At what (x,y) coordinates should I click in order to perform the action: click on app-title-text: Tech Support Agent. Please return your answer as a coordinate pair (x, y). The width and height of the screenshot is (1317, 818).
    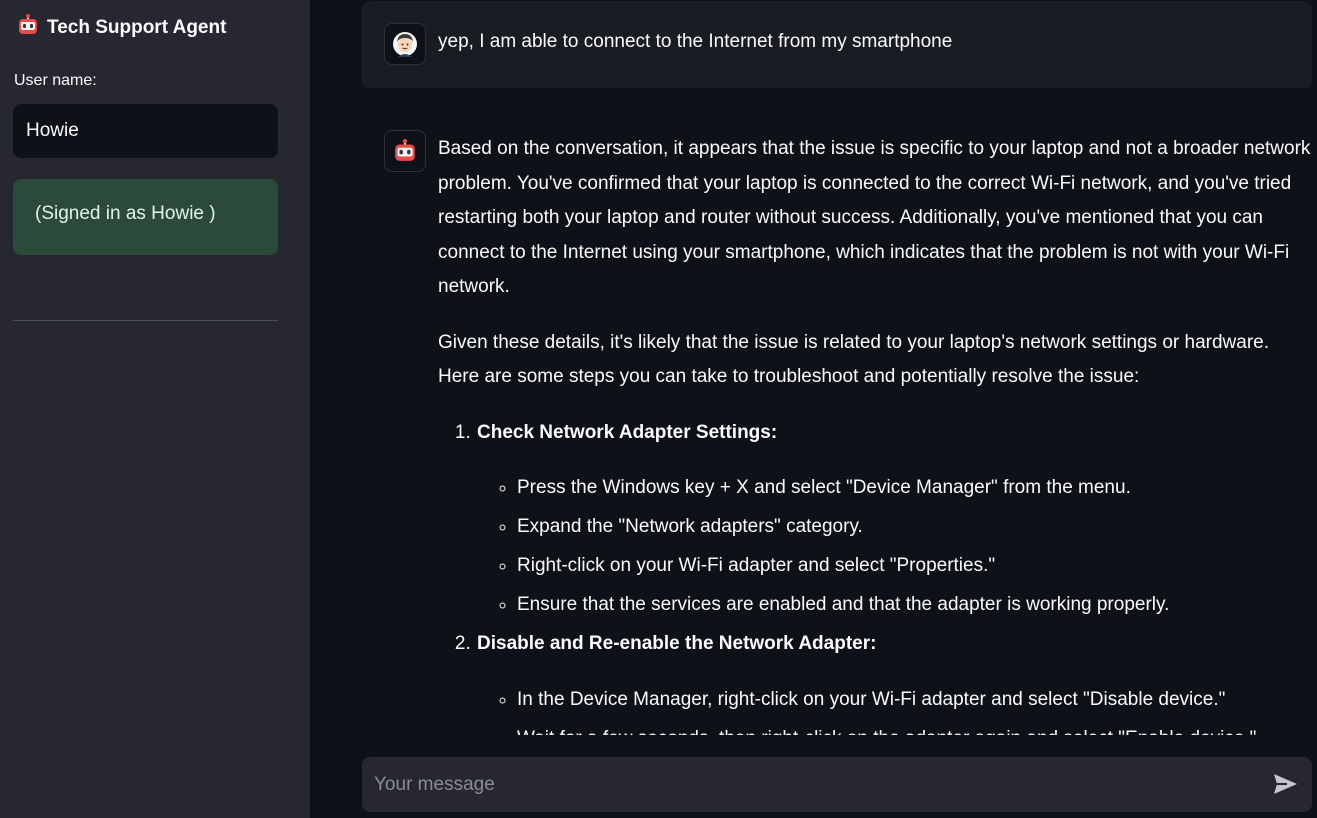
    Looking at the image, I should click on (137, 27).